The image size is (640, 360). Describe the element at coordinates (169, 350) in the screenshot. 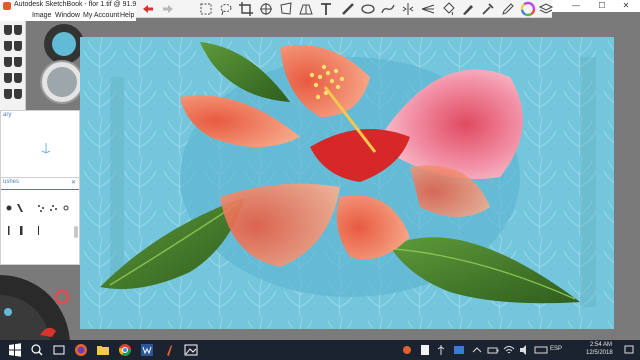

I see `sketchbook-taskbar-icon` at that location.